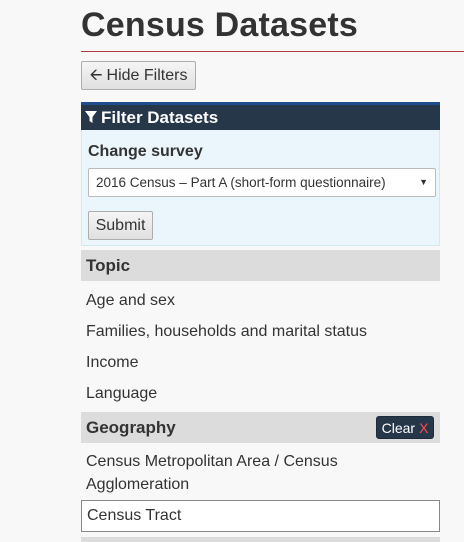 The height and width of the screenshot is (542, 464). Describe the element at coordinates (423, 182) in the screenshot. I see `chevron-down-icon: ▼` at that location.